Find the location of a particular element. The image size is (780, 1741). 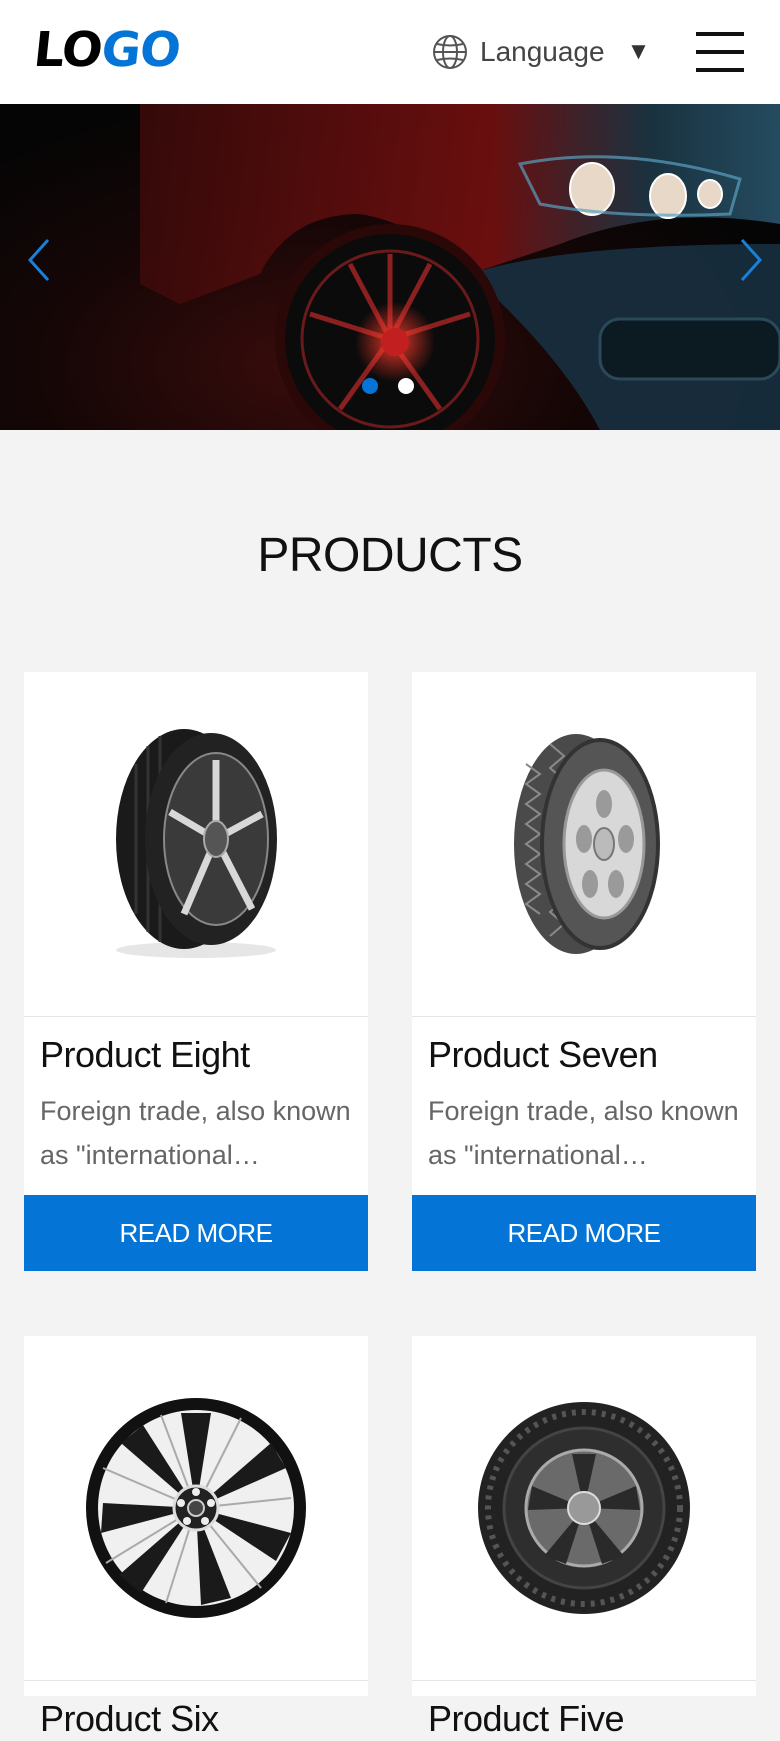

chevron-left-icon is located at coordinates (39, 262).